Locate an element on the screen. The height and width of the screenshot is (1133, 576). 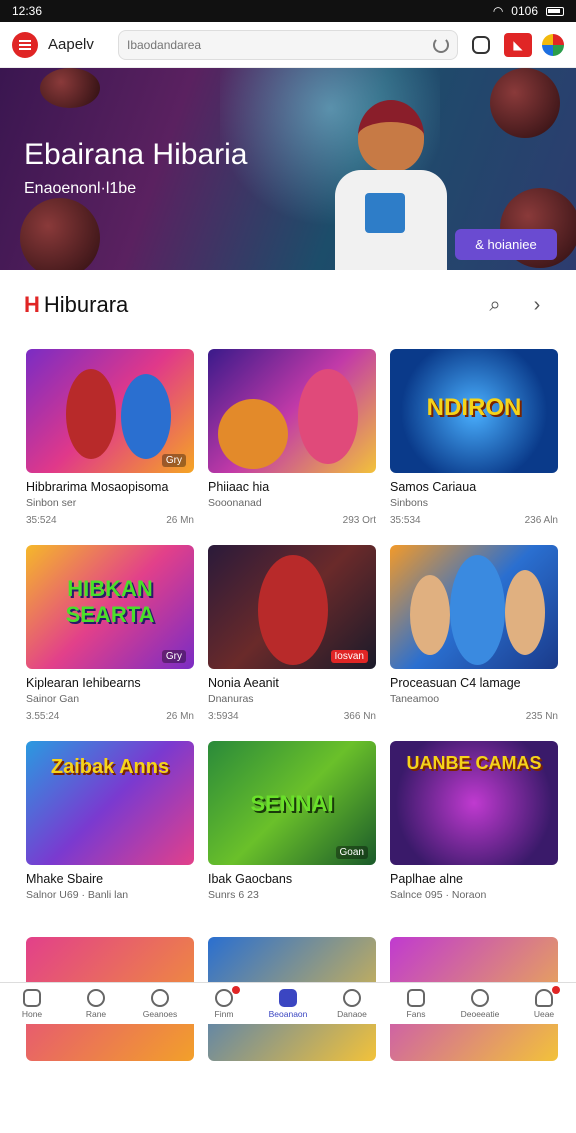
game-meta: 35:524 26 Mn is located at coordinates (110, 520).